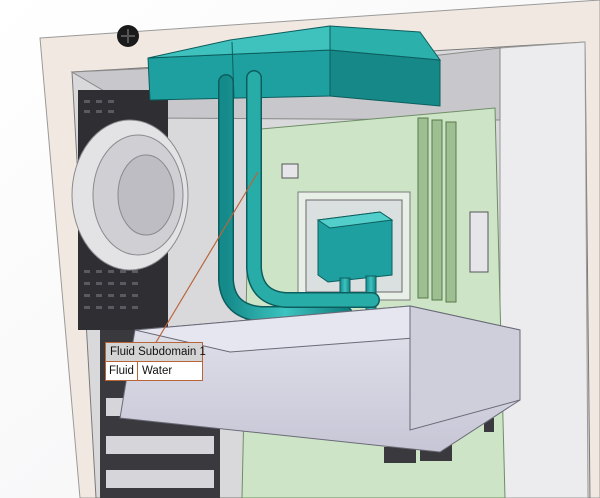 The image size is (600, 498). I want to click on callout-row: Fluid Water, so click(154, 371).